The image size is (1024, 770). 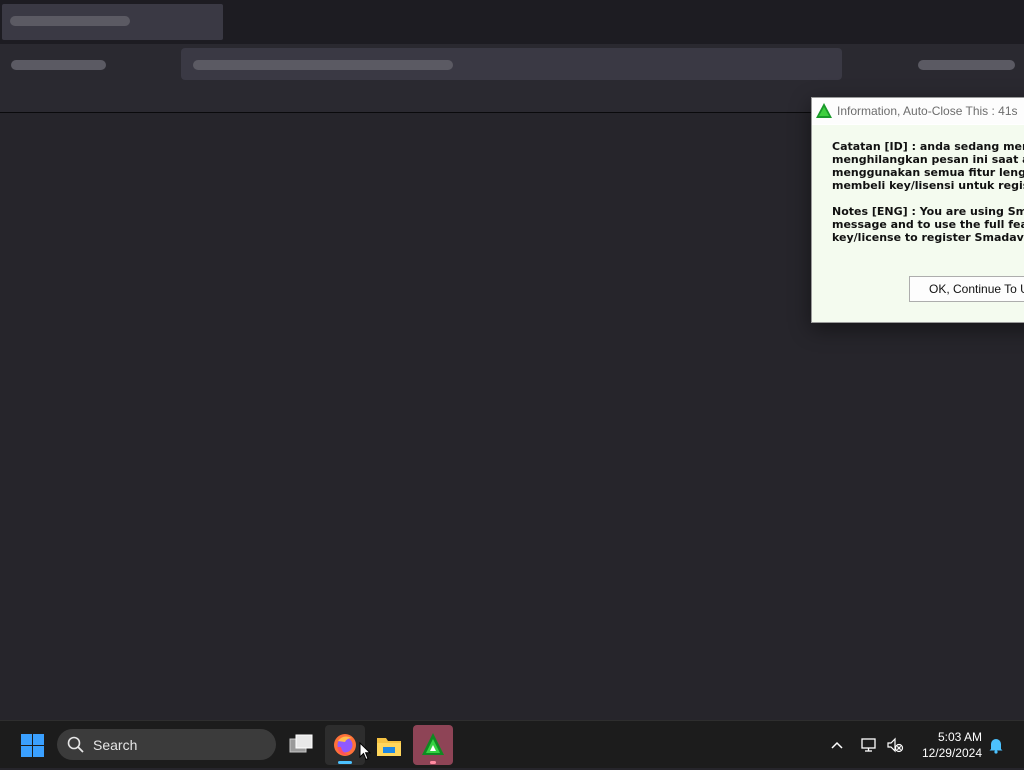 I want to click on search-icon, so click(x=75, y=744).